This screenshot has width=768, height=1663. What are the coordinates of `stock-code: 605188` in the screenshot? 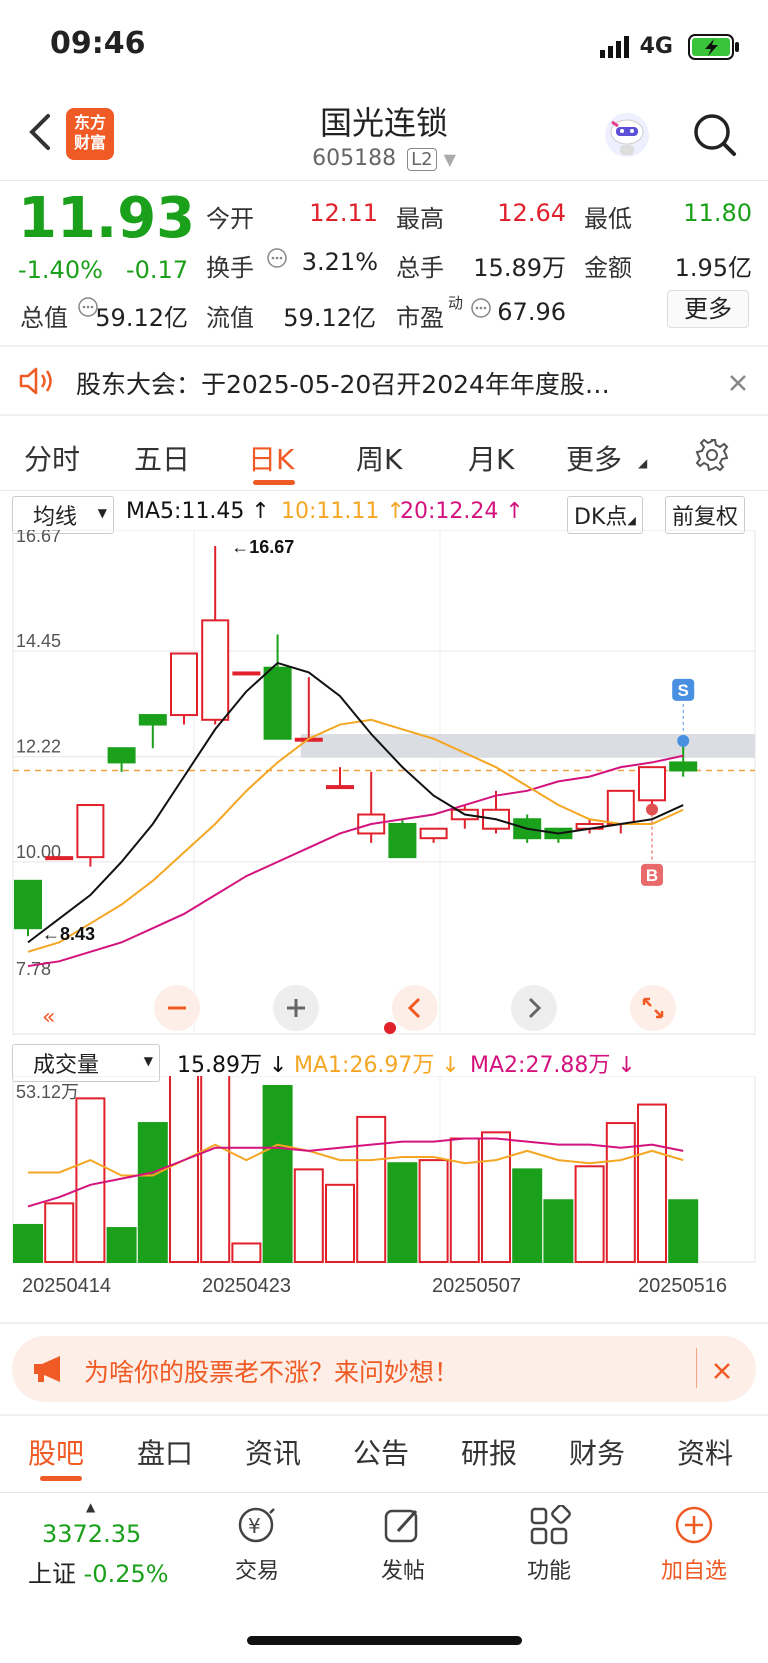 It's located at (354, 158).